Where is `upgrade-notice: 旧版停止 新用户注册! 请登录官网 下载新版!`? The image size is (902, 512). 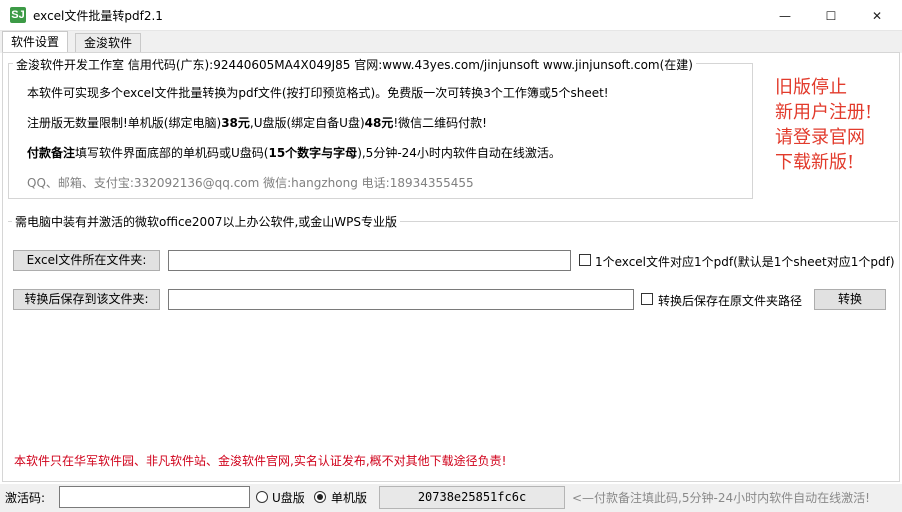 upgrade-notice: 旧版停止 新用户注册! 请登录官网 下载新版! is located at coordinates (835, 125).